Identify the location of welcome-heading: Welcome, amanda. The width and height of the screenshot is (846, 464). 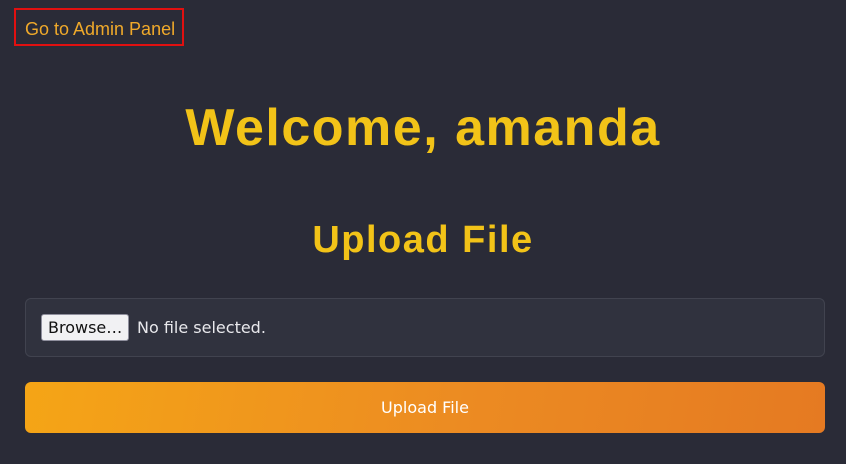
(423, 128).